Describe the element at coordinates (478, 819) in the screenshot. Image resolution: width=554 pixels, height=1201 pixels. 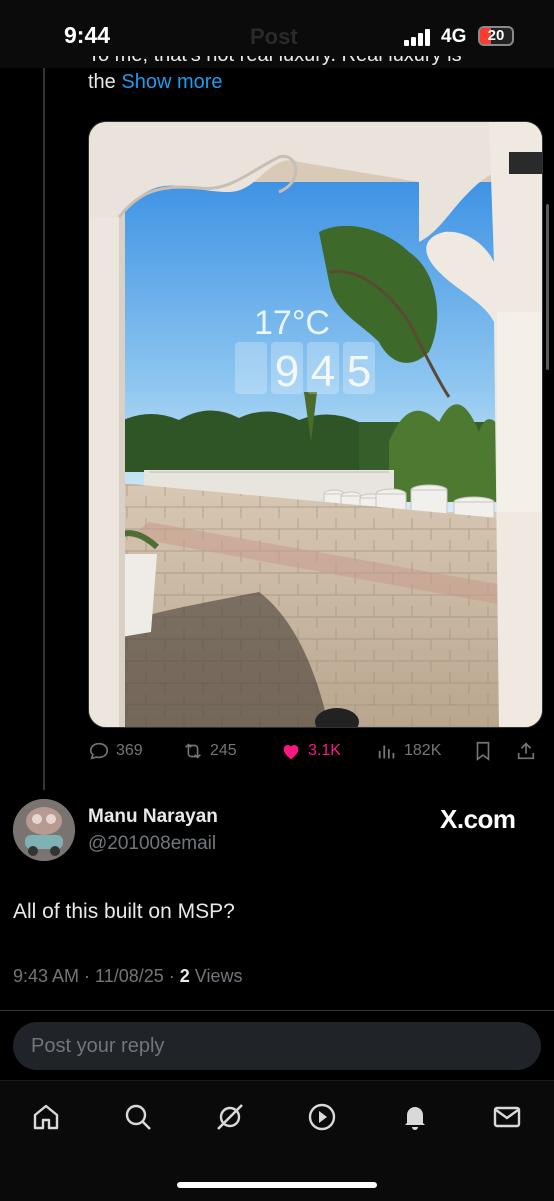
I see `x-com-link: X.com` at that location.